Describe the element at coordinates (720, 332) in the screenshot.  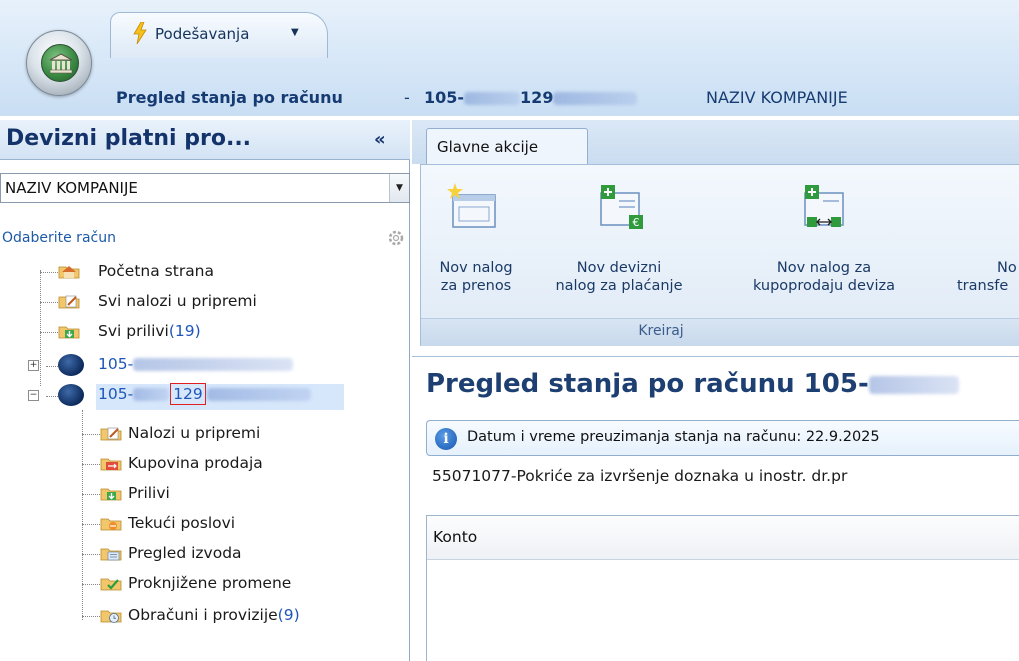
I see `ribbon-group-caption: Kreiraj` at that location.